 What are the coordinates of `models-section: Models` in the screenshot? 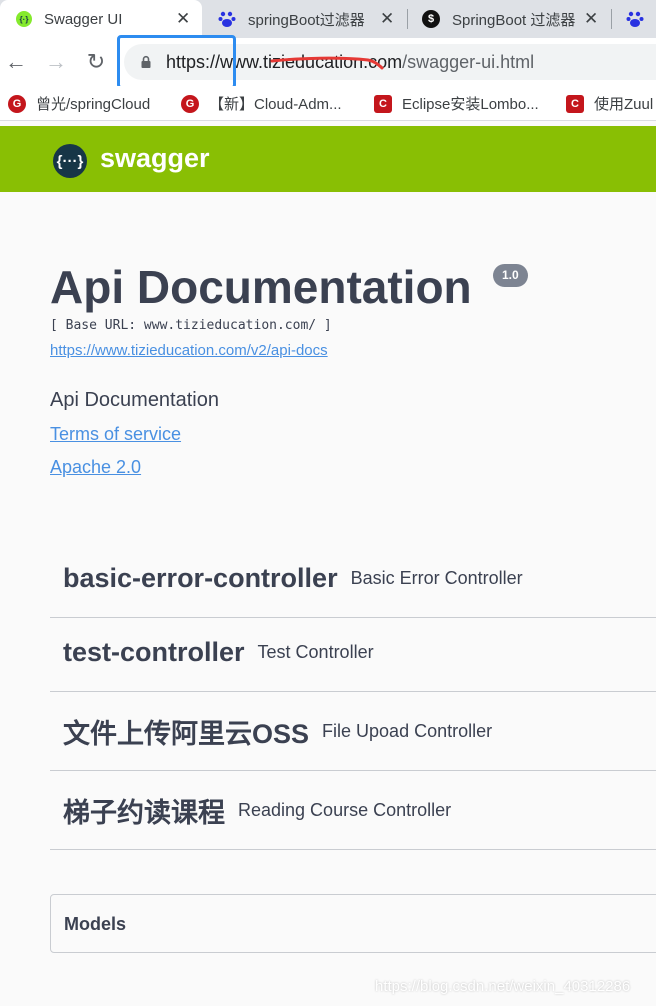 It's located at (353, 923).